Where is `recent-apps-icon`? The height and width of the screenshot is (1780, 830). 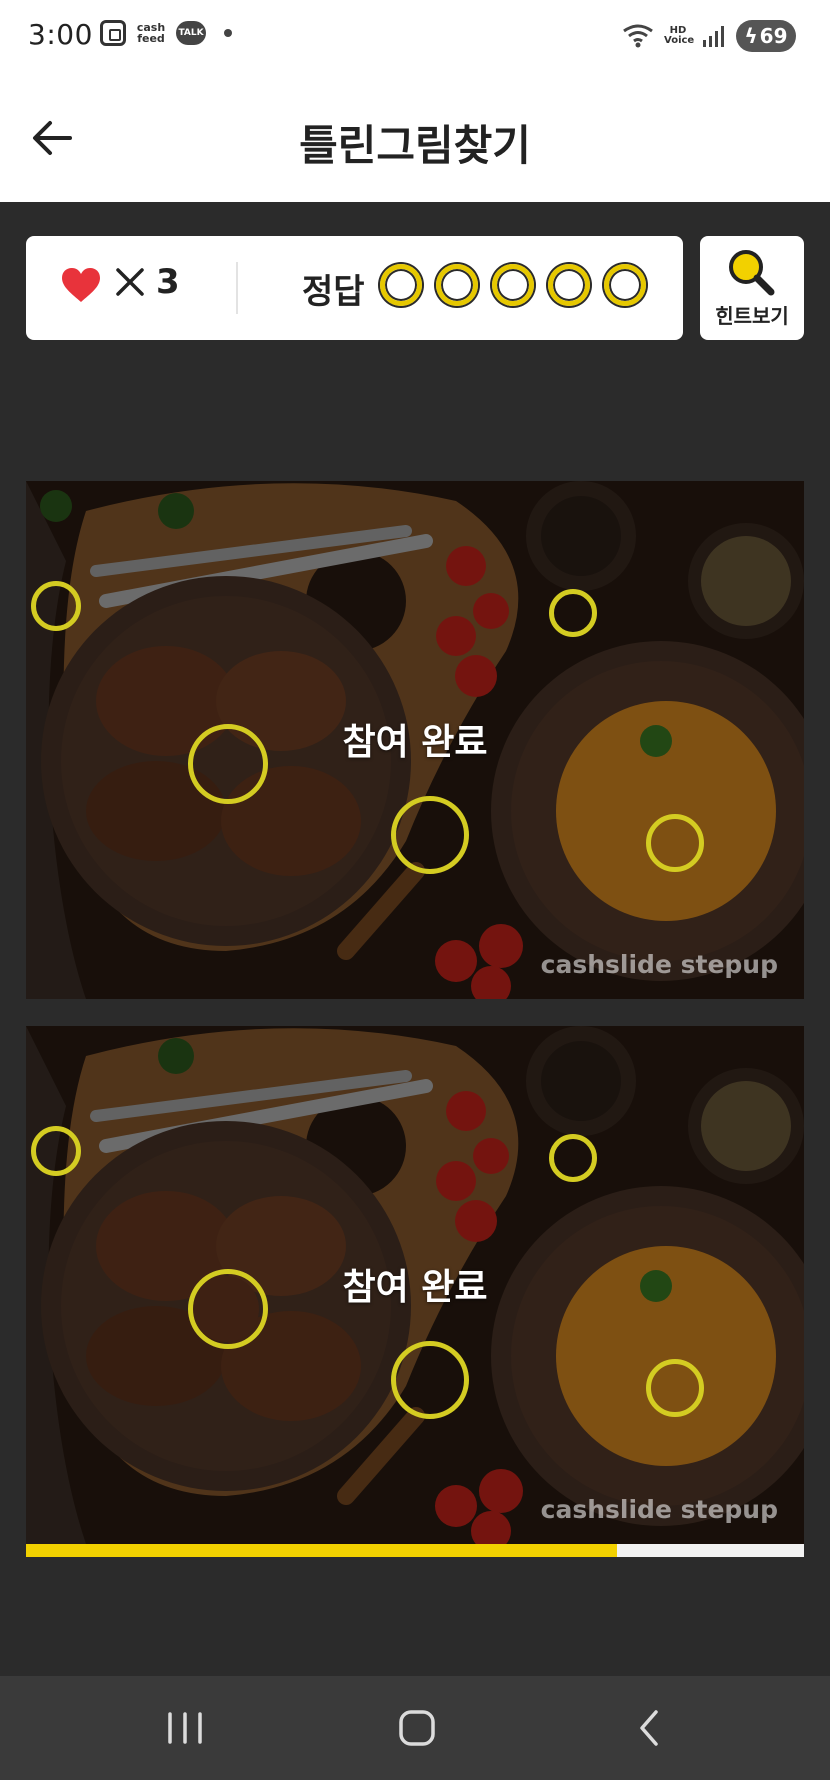
recent-apps-icon is located at coordinates (185, 1728).